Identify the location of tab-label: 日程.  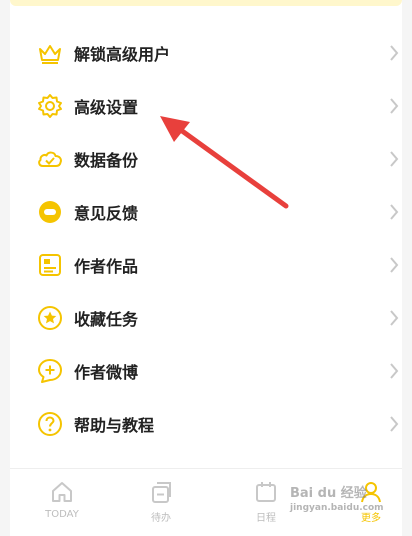
(266, 518).